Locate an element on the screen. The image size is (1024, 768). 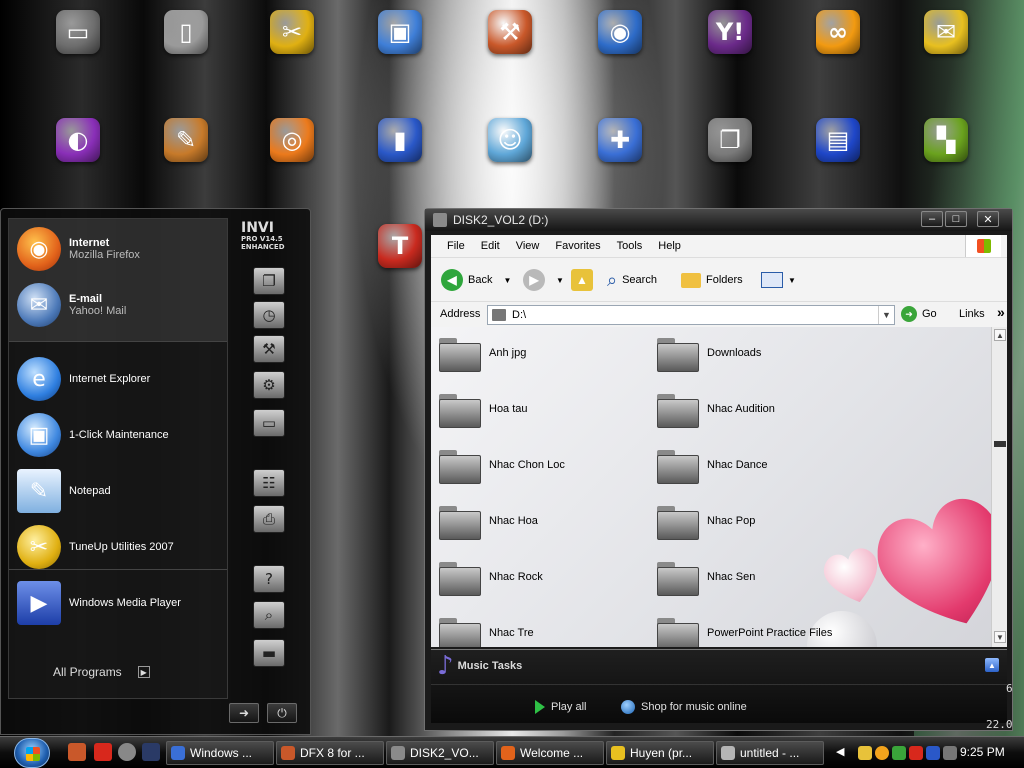
folder-item: Nhac Hoa is located at coordinates (542, 521).